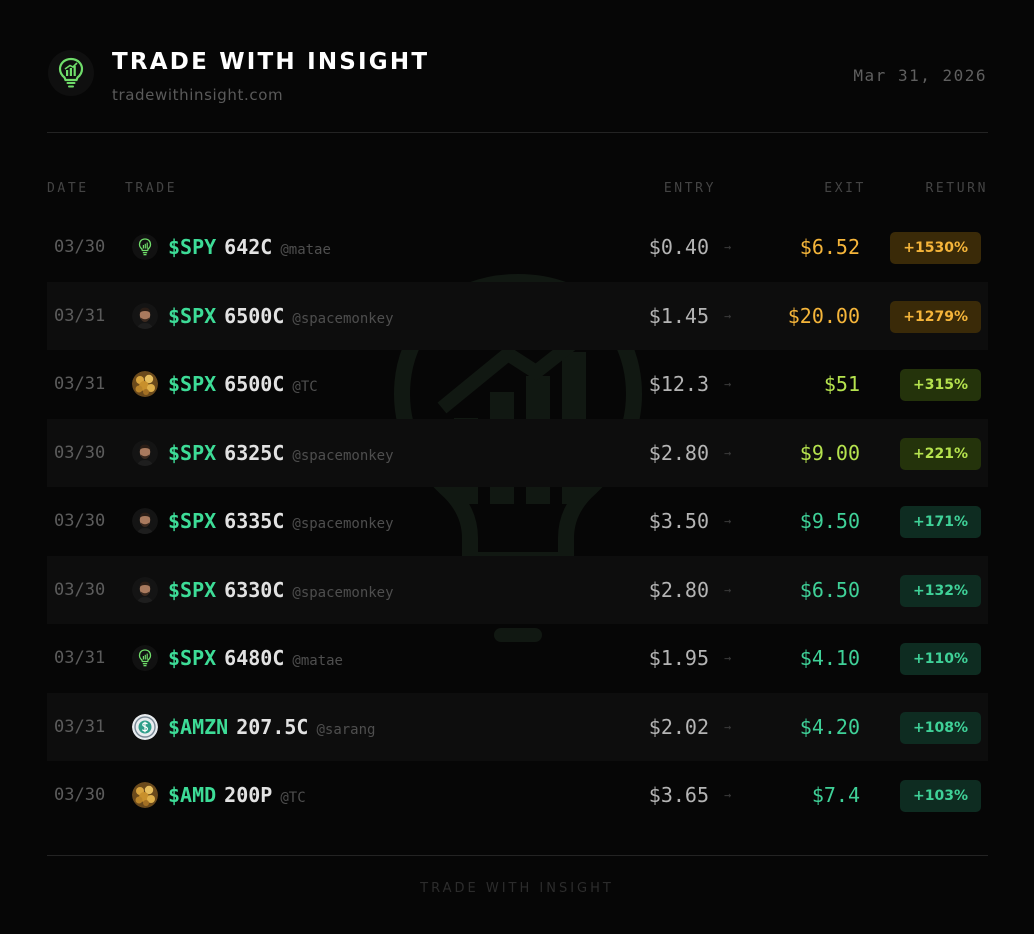 The height and width of the screenshot is (934, 1034). I want to click on trade-description: $SPX 6480C @matae, so click(255, 658).